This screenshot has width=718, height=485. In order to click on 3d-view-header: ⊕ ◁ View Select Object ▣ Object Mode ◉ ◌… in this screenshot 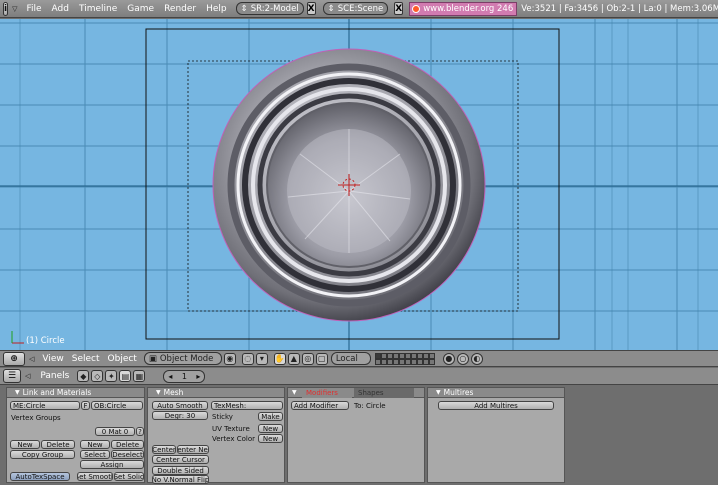, I will do `click(359, 358)`.